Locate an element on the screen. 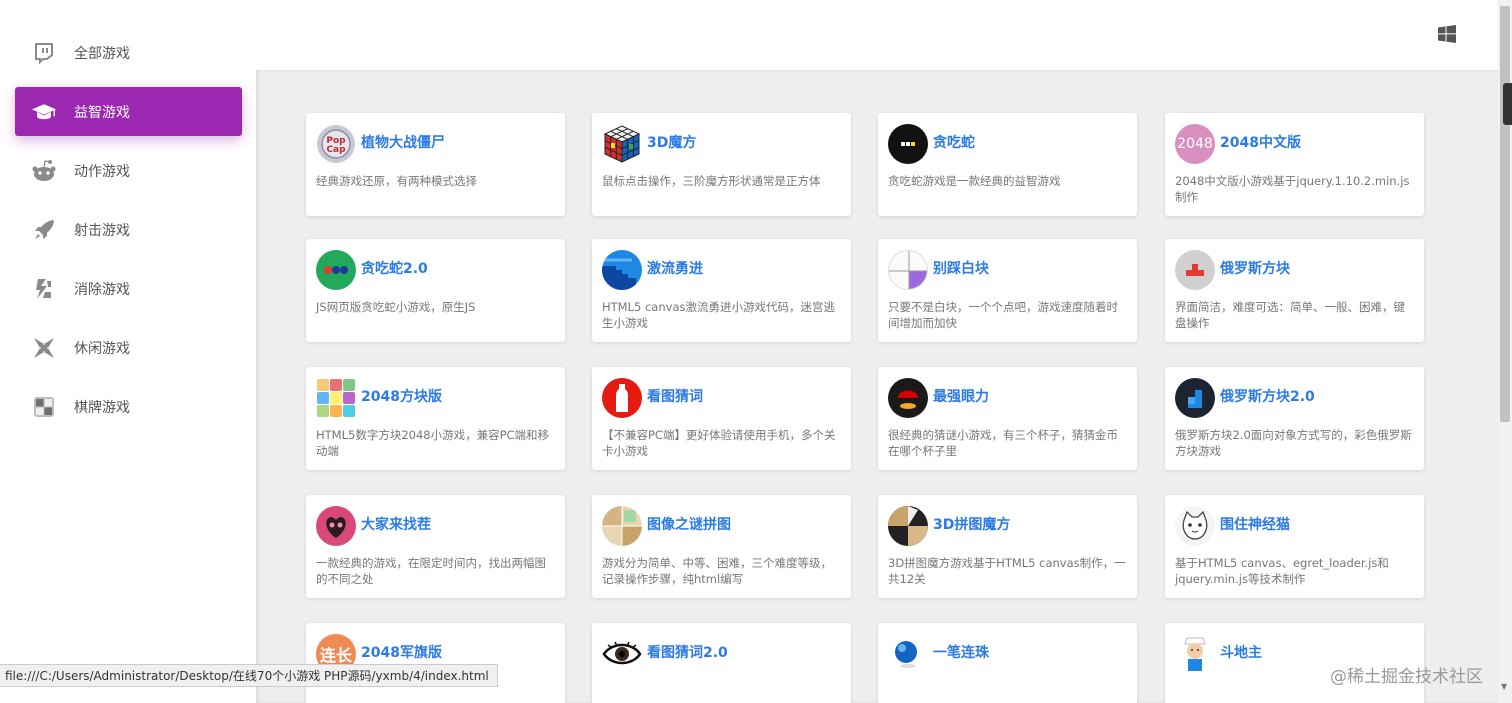  sidebar-item-action-games: 动作游戏 is located at coordinates (128, 170).